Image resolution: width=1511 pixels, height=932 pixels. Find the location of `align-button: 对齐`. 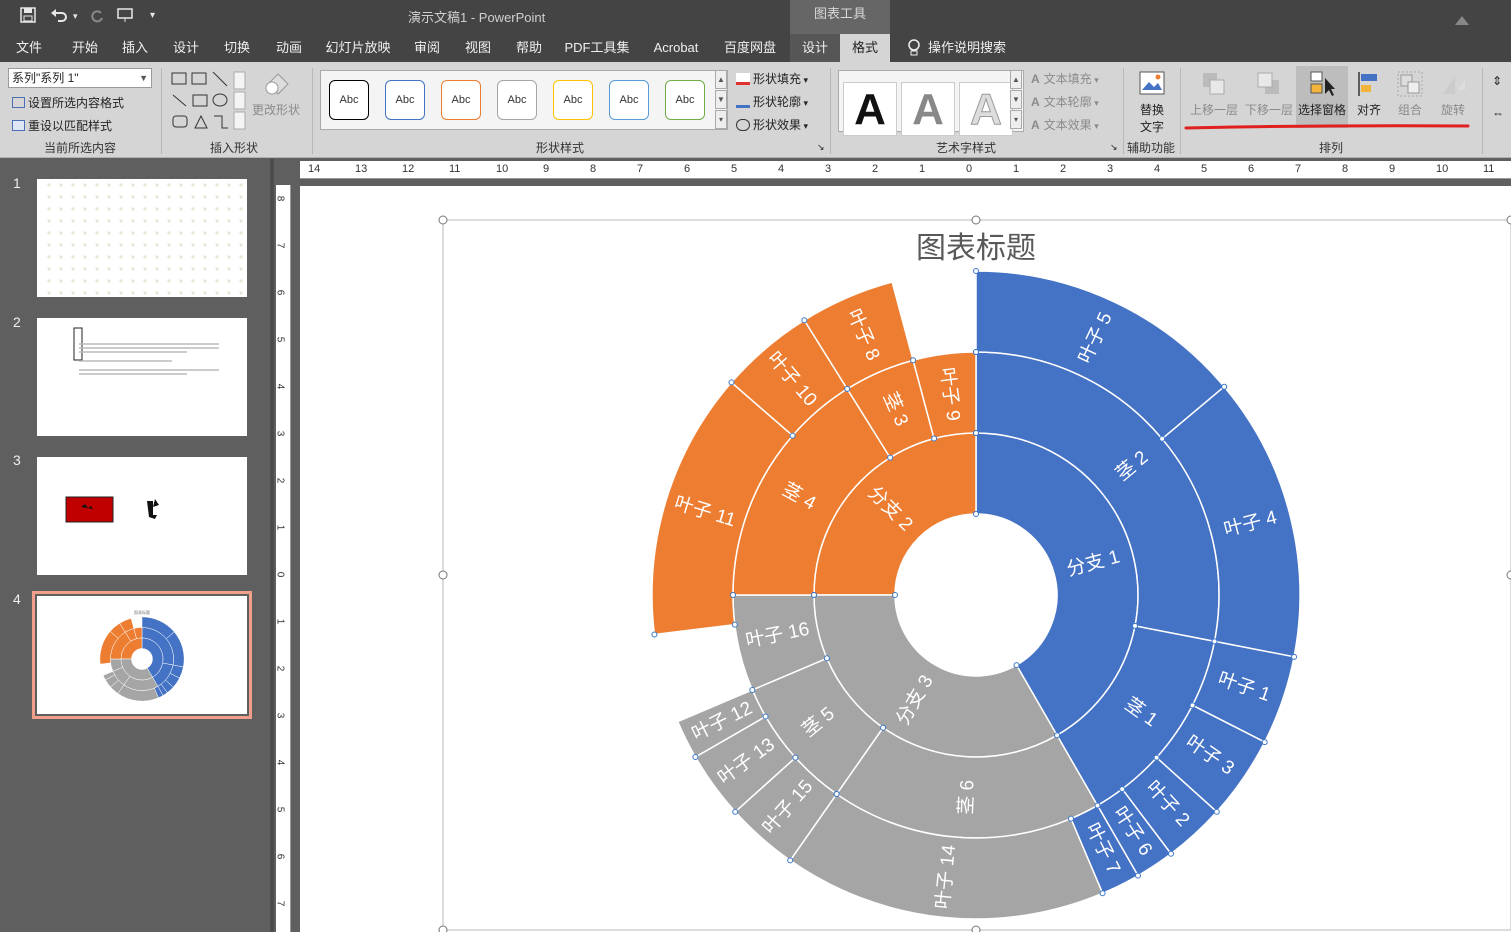

align-button: 对齐 is located at coordinates (1369, 94).